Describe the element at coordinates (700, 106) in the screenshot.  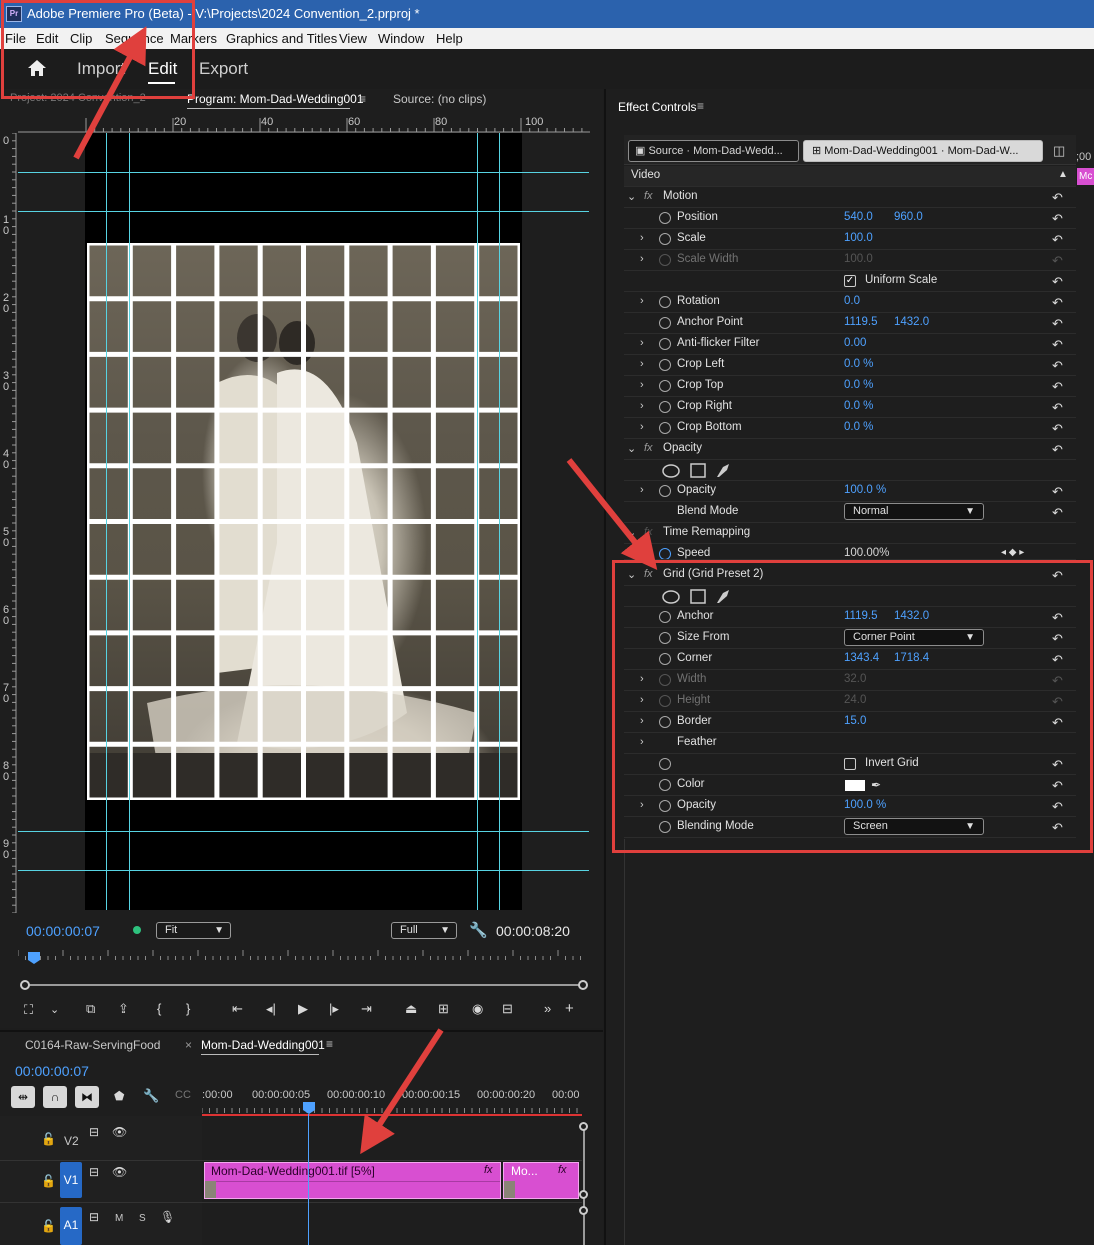
I see `panel-menu-icon: ≡` at that location.